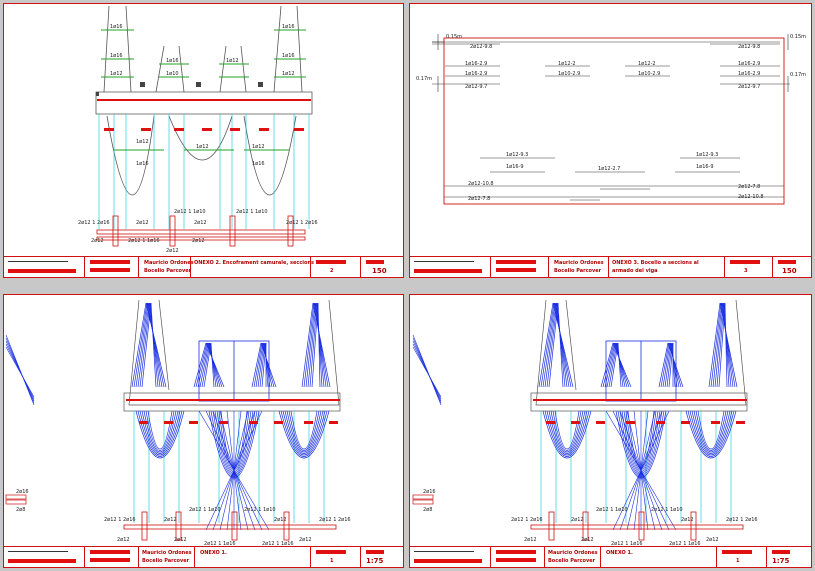 Image resolution: width=815 pixels, height=571 pixels. I want to click on tb-title: ONEXO 3. Bocello a seccions al, so click(655, 263).